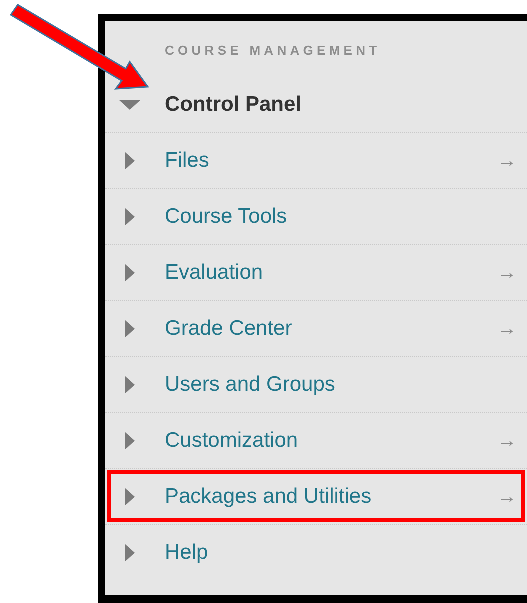  What do you see at coordinates (273, 51) in the screenshot?
I see `section-heading: COURSE MANAGEMENT` at bounding box center [273, 51].